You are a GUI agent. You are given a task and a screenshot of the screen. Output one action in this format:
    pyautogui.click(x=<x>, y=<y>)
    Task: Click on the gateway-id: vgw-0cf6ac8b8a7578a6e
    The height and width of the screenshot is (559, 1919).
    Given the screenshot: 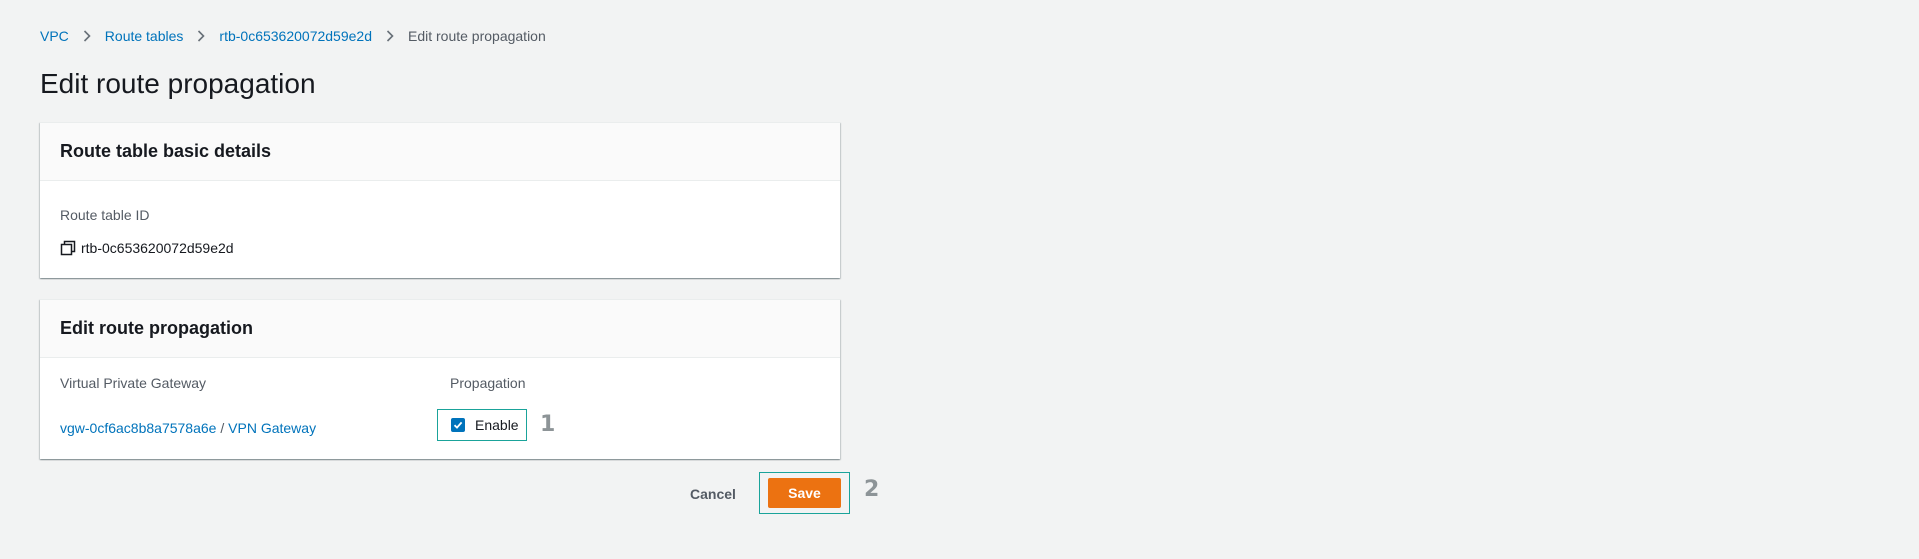 What is the action you would take?
    pyautogui.click(x=138, y=428)
    